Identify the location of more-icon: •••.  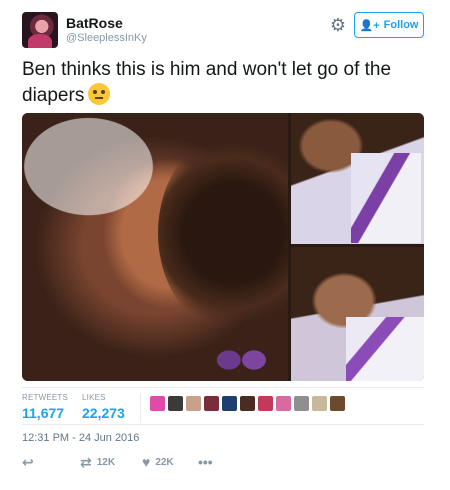
(205, 462).